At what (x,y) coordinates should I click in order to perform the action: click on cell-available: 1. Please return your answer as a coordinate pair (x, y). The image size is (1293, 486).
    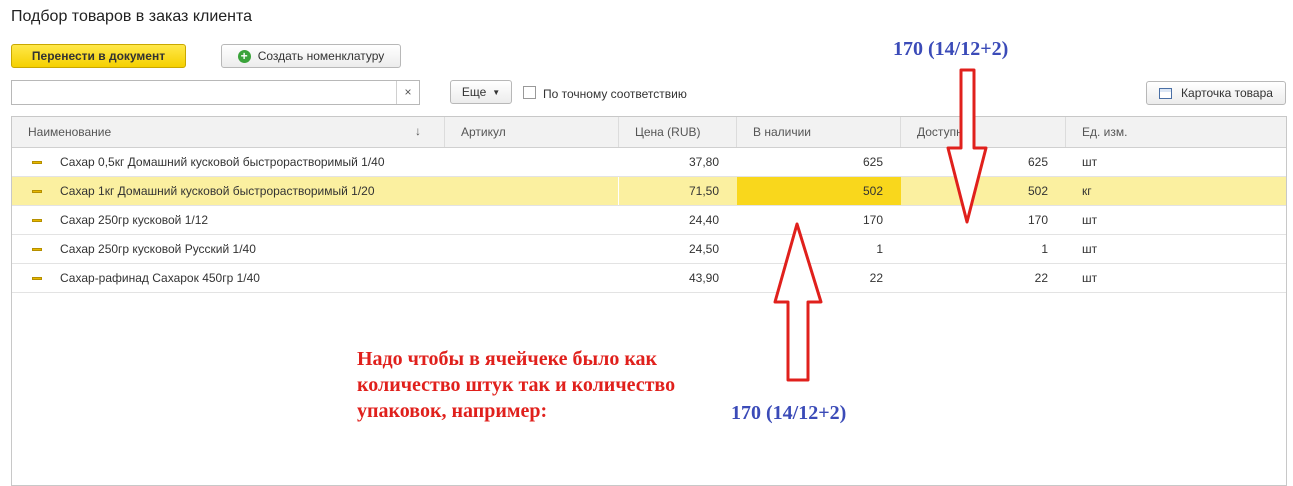
    Looking at the image, I should click on (1044, 249).